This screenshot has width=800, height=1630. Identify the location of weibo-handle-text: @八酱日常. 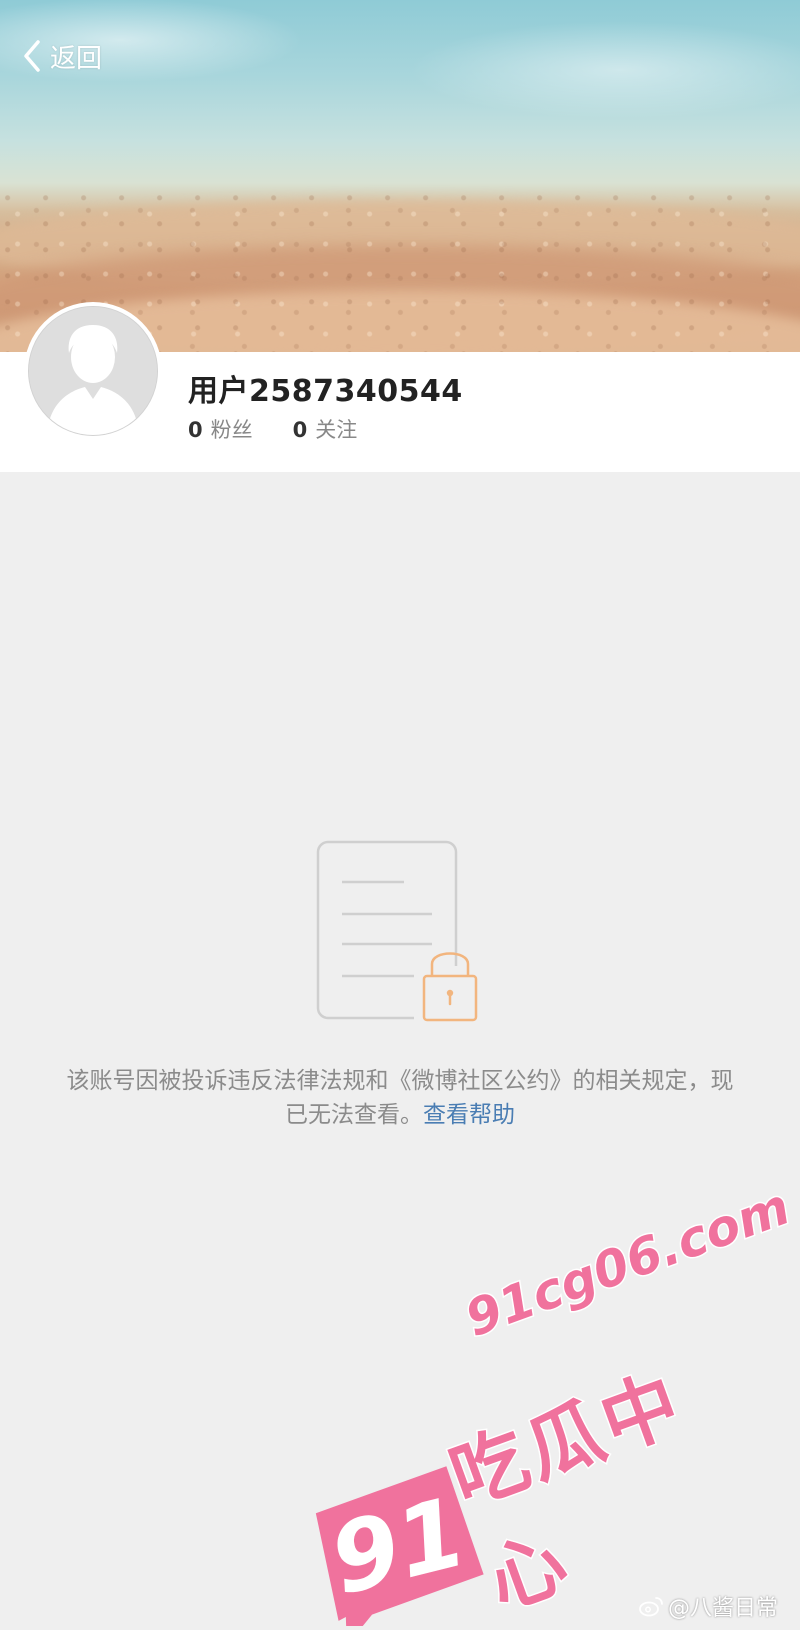
(722, 1608).